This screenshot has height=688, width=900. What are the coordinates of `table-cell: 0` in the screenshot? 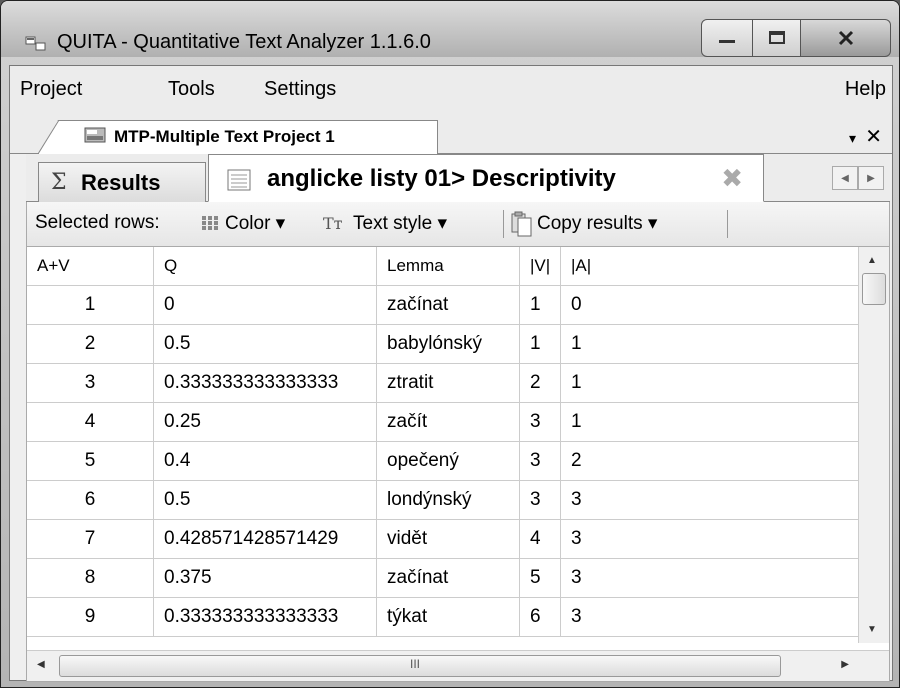 It's located at (714, 305).